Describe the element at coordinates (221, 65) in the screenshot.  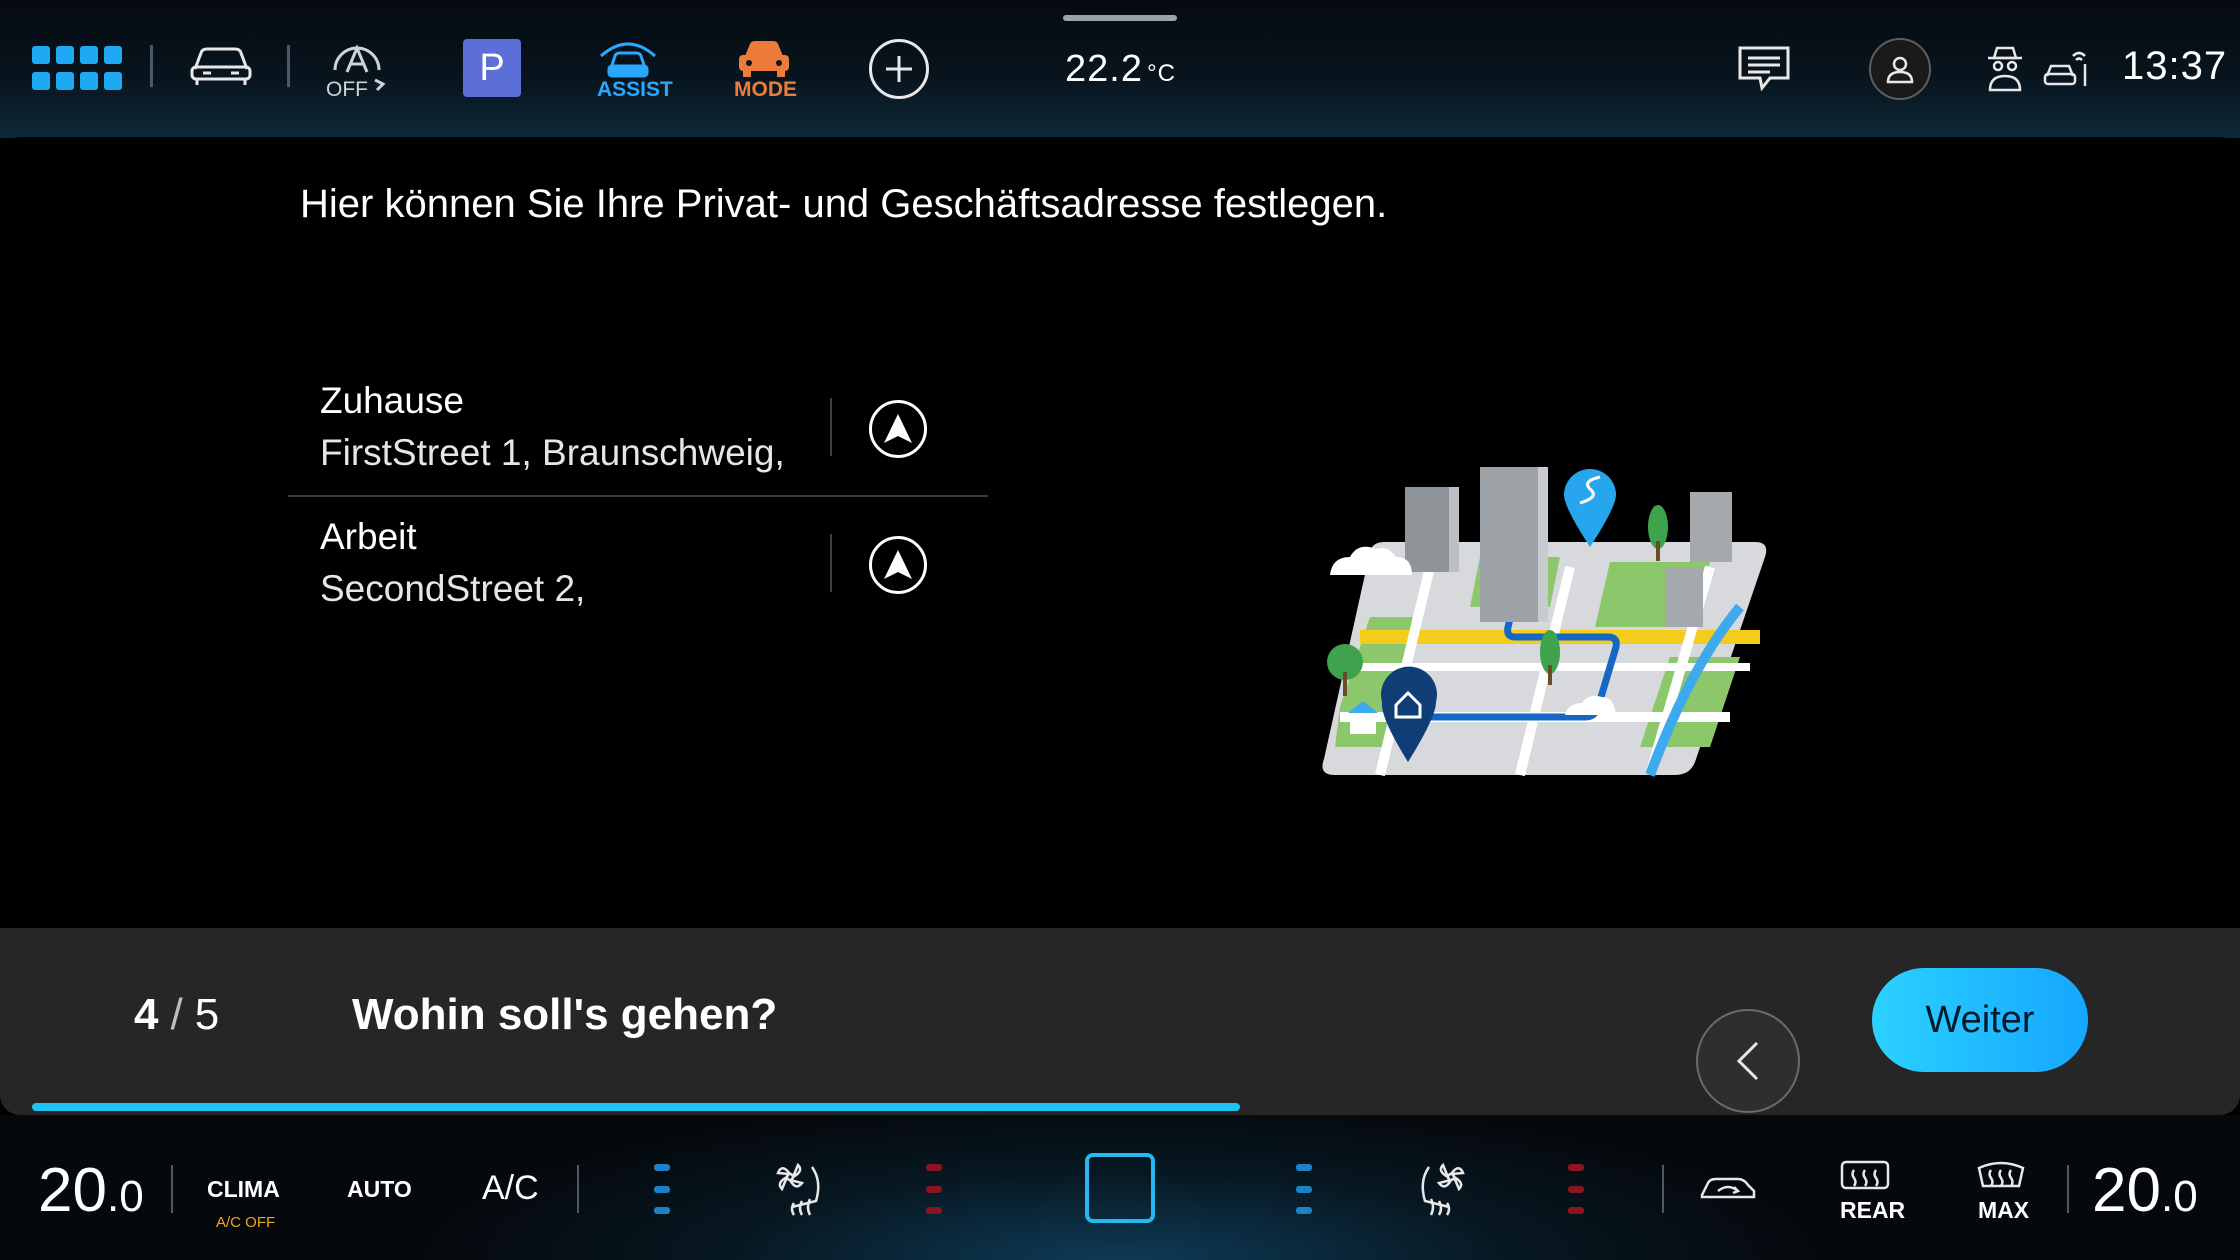
I see `vehicle-icon` at that location.